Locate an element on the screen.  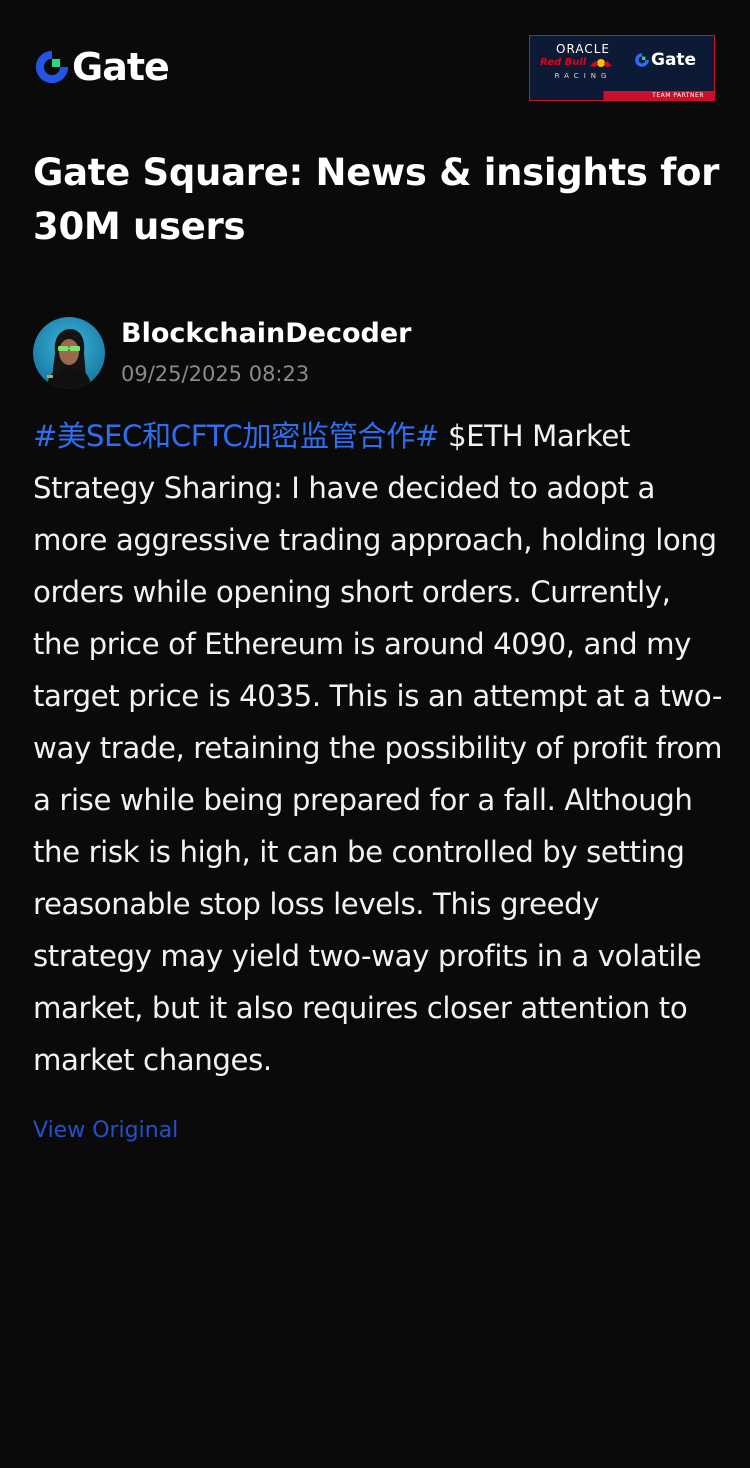
avatar is located at coordinates (69, 353).